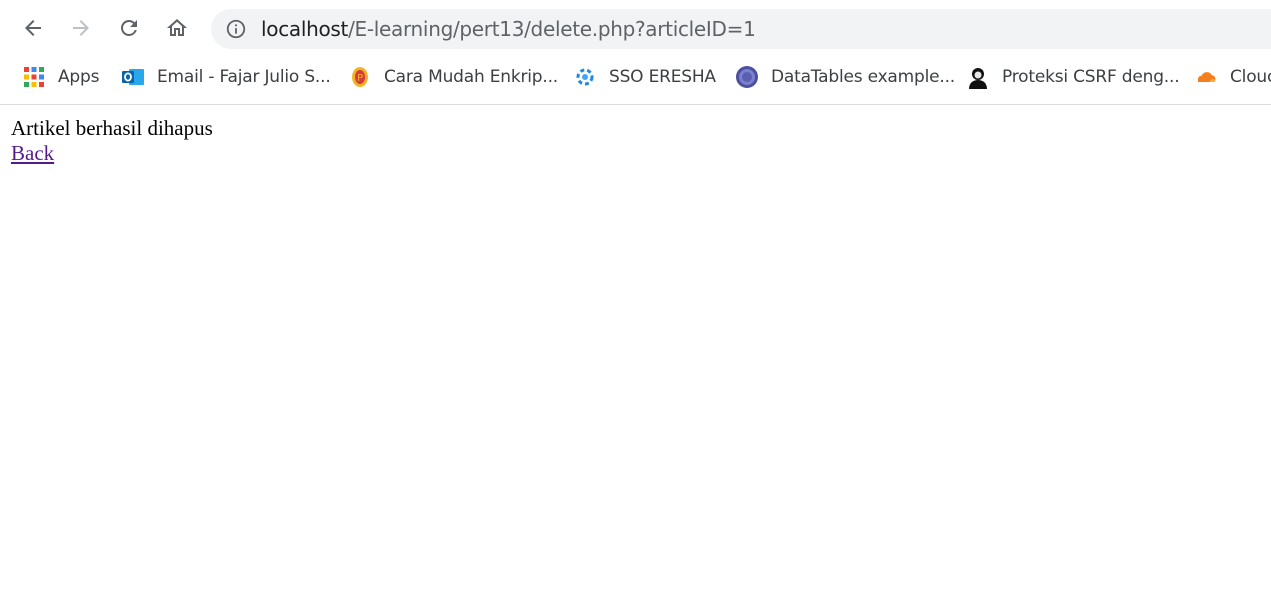 The image size is (1271, 616). I want to click on status-message: Artikel berhasil dihapus, so click(112, 128).